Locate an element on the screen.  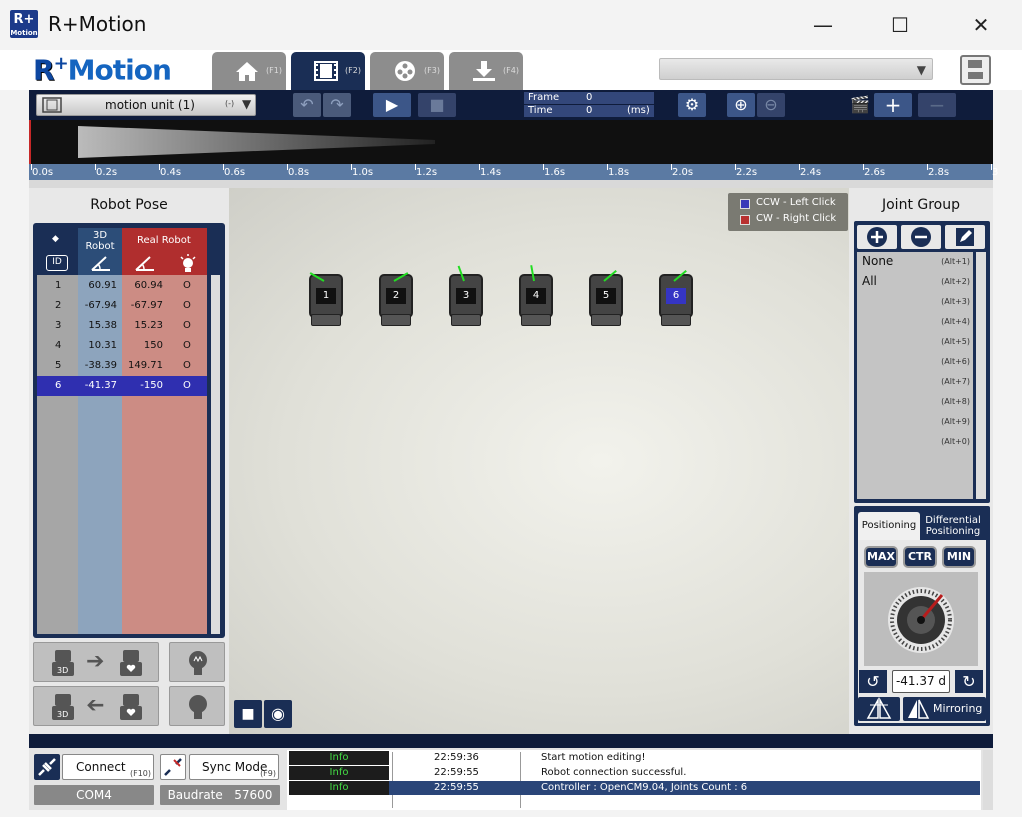
joint-group-item: None (Alt+1) is located at coordinates (916, 264).